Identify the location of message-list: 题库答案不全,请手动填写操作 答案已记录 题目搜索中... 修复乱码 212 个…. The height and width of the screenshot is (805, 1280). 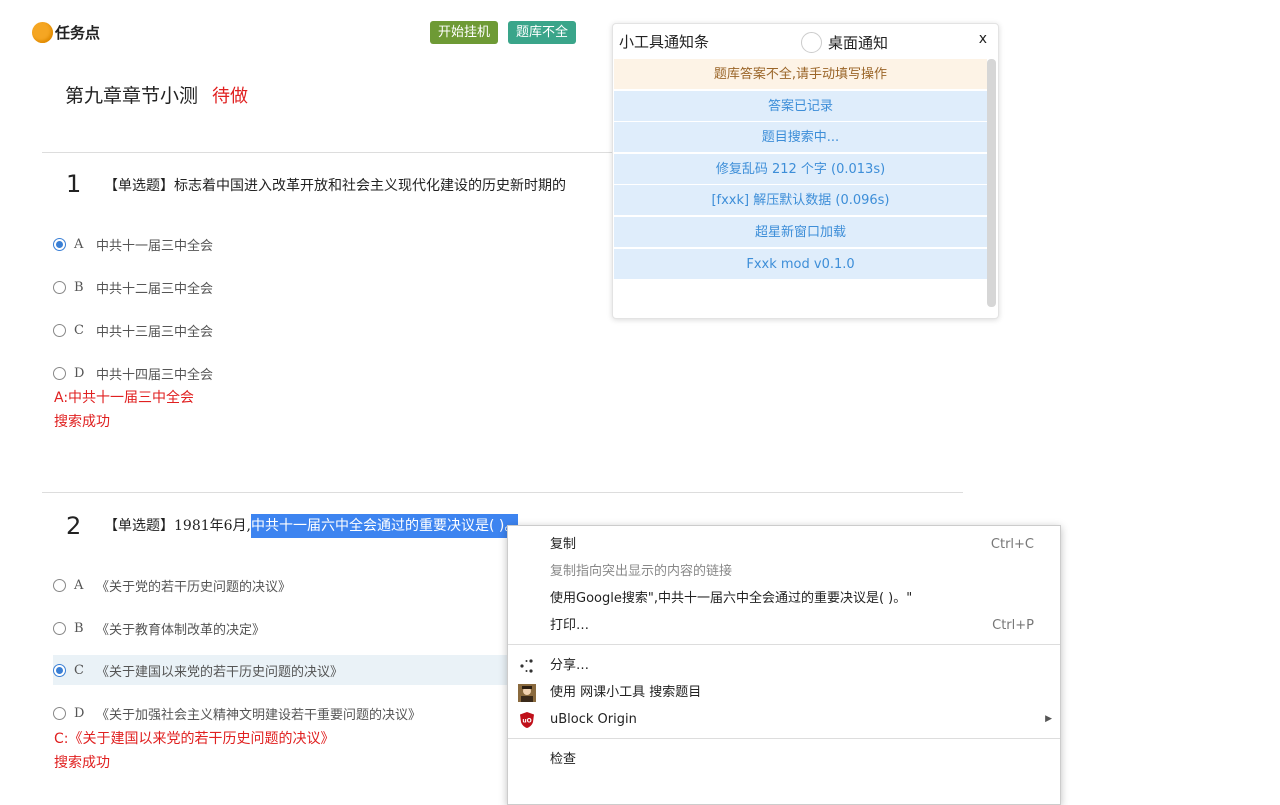
(800, 169).